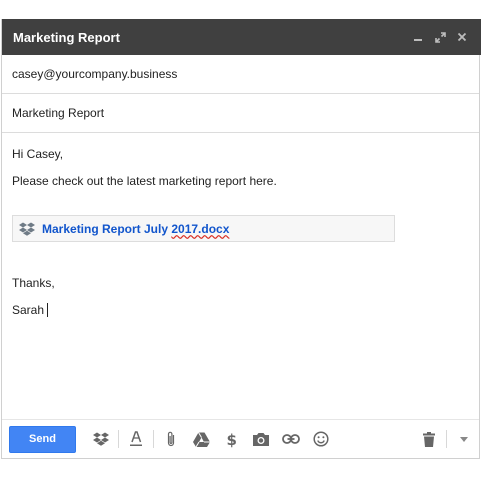 This screenshot has height=481, width=481. Describe the element at coordinates (321, 439) in the screenshot. I see `emoji-icon` at that location.